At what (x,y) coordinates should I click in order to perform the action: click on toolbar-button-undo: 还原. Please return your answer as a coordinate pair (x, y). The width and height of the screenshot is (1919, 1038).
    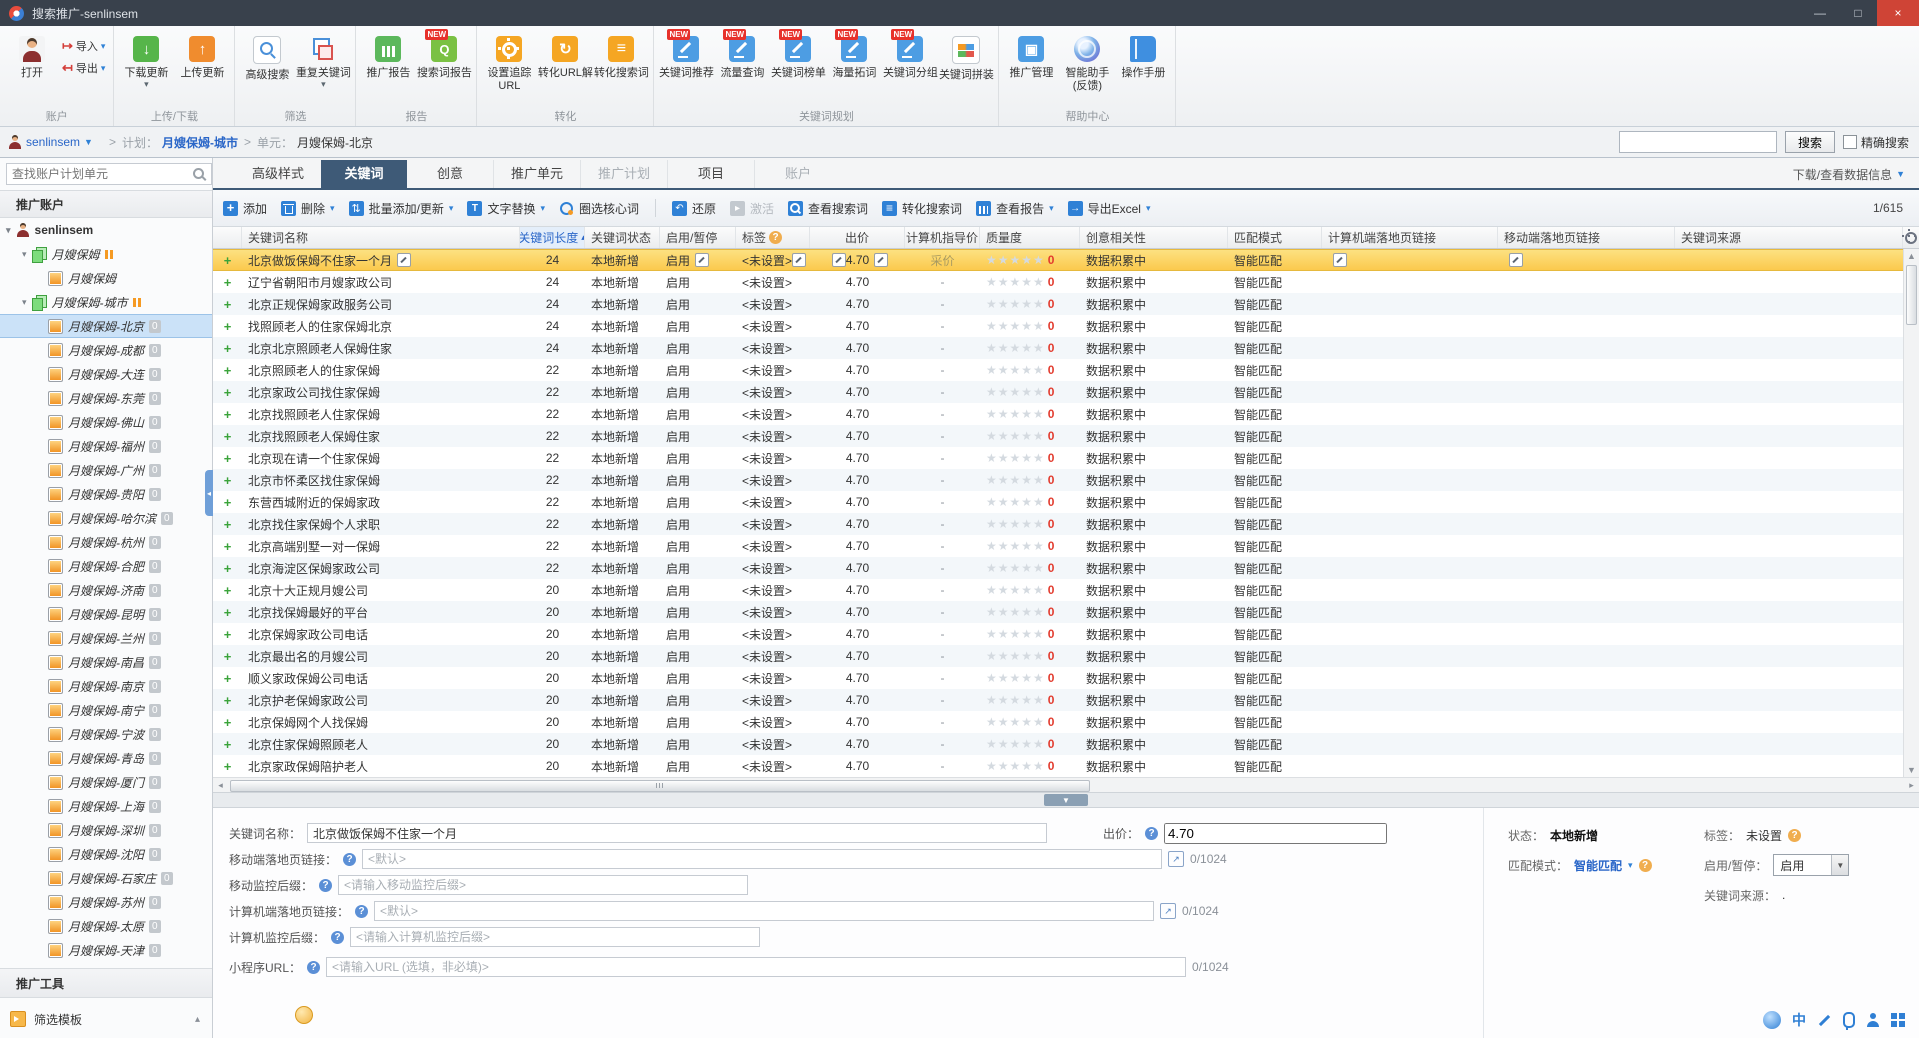
    Looking at the image, I should click on (694, 208).